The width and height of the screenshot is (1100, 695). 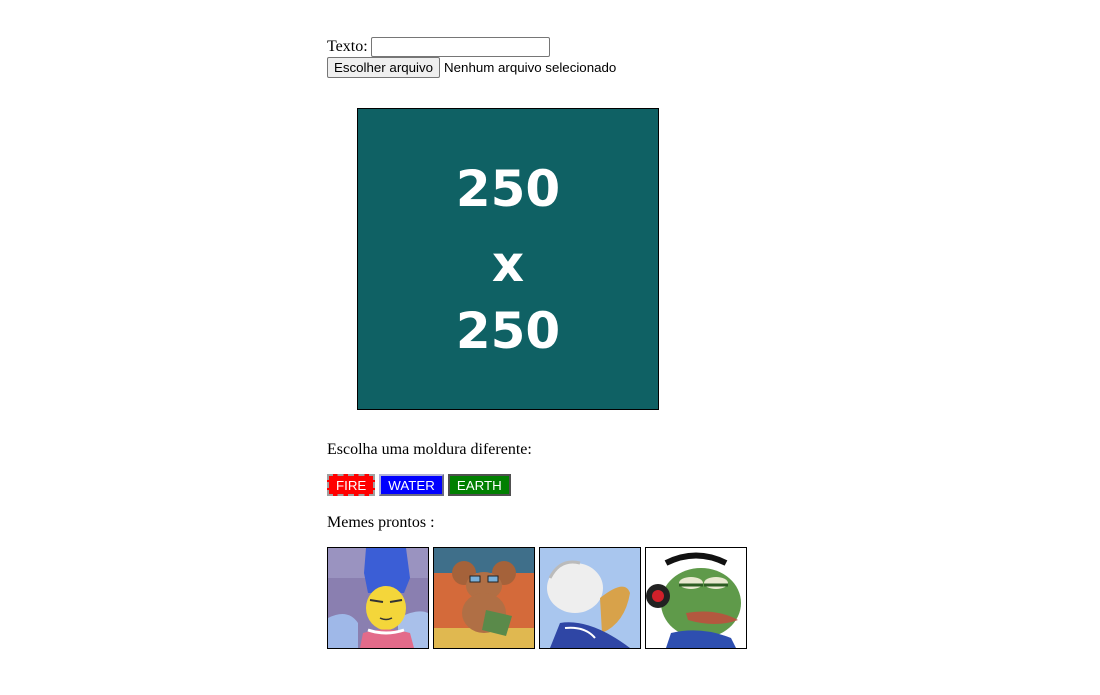 I want to click on pepe-meme-thumbnail, so click(x=696, y=598).